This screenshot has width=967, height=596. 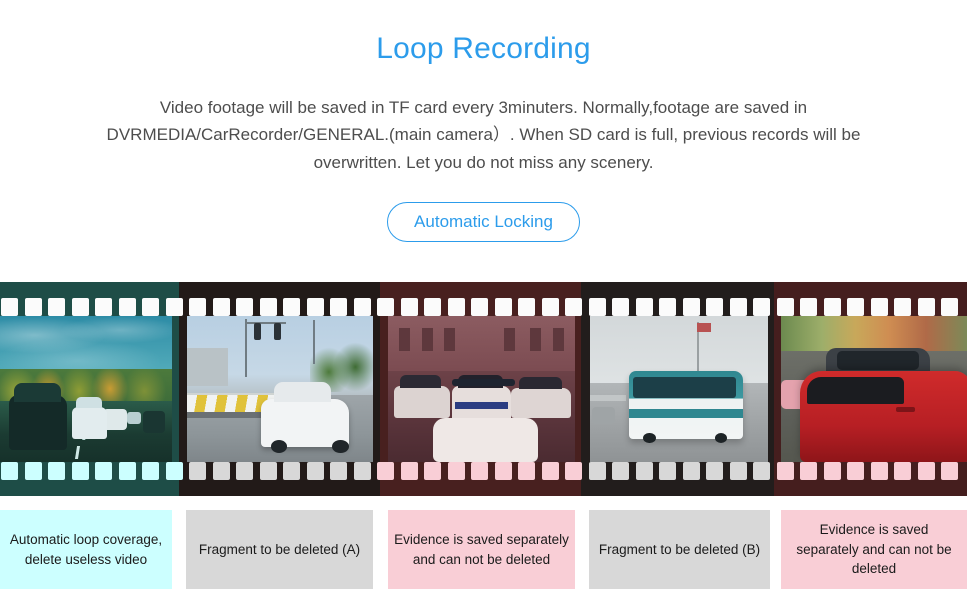 I want to click on button-container: Automatic Locking, so click(x=483, y=222).